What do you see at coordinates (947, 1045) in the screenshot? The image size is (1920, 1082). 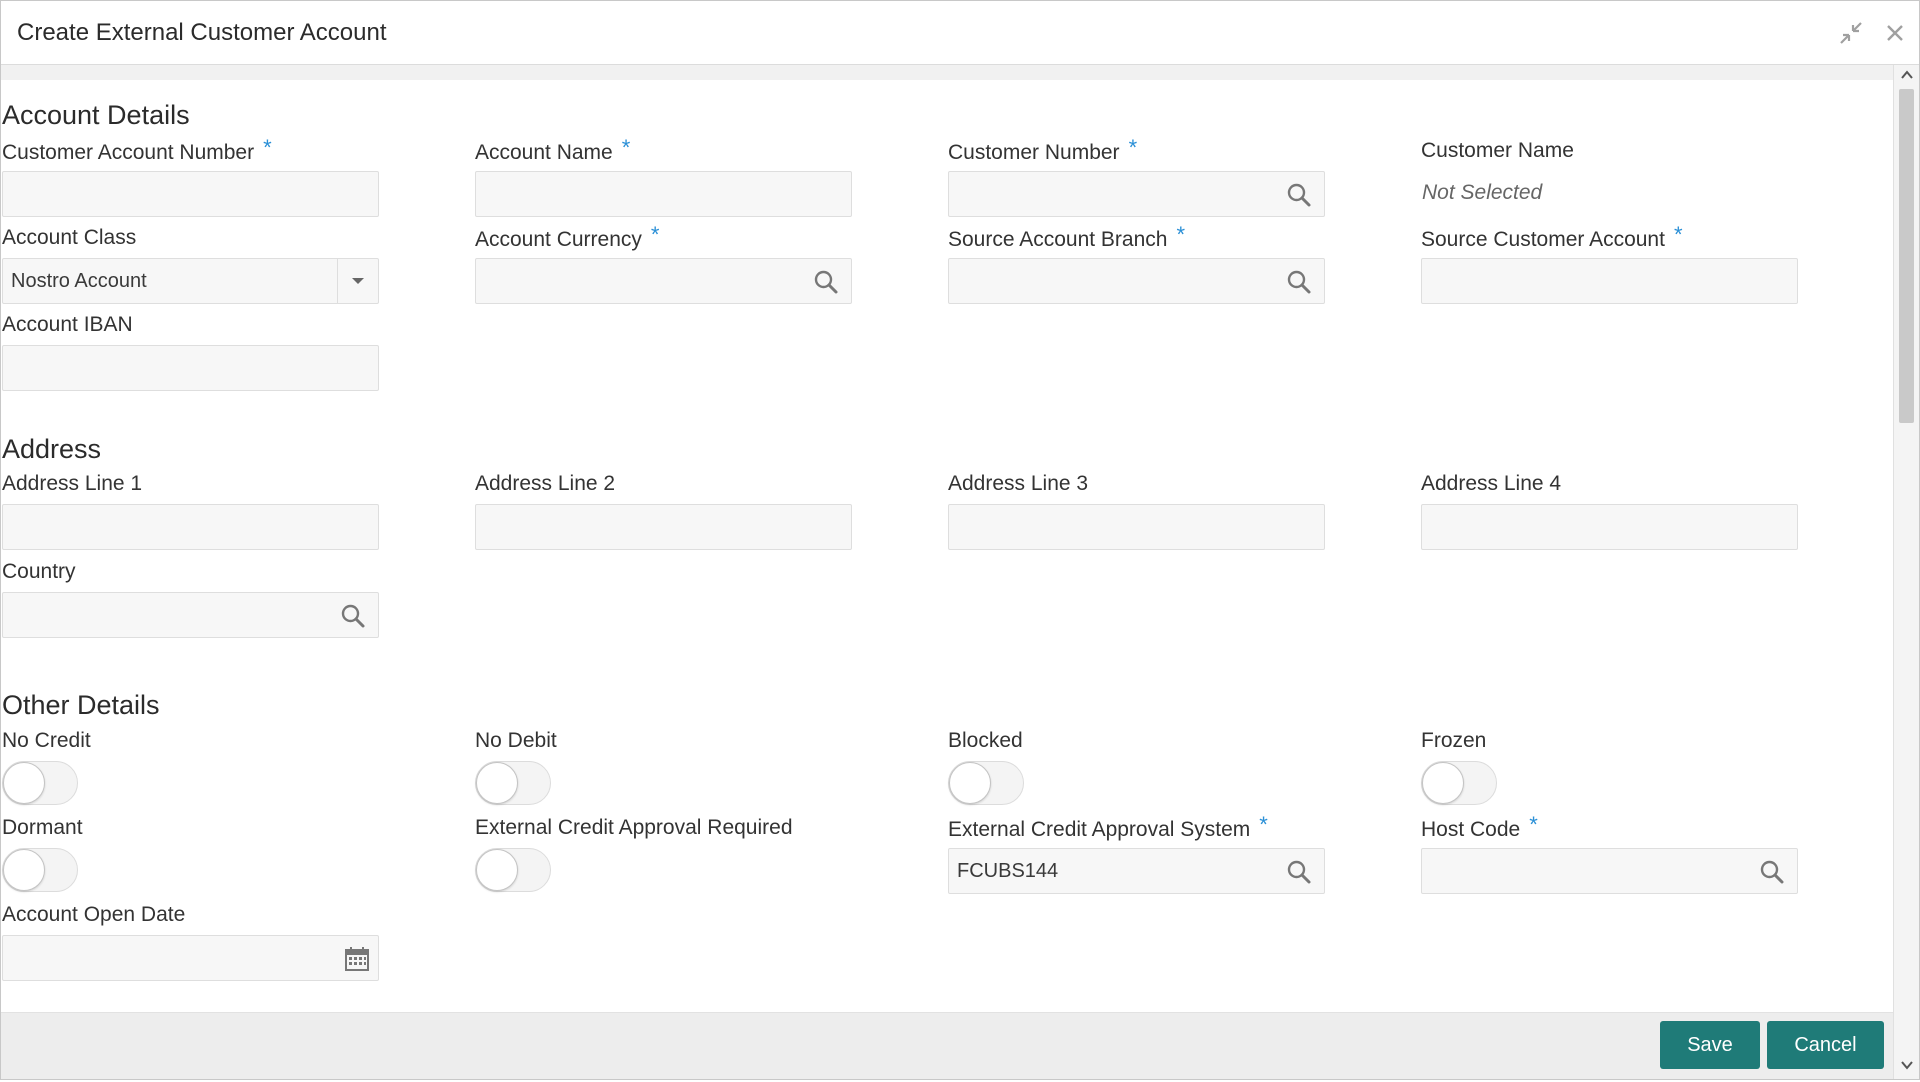 I see `dialog-footer: Save Cancel` at bounding box center [947, 1045].